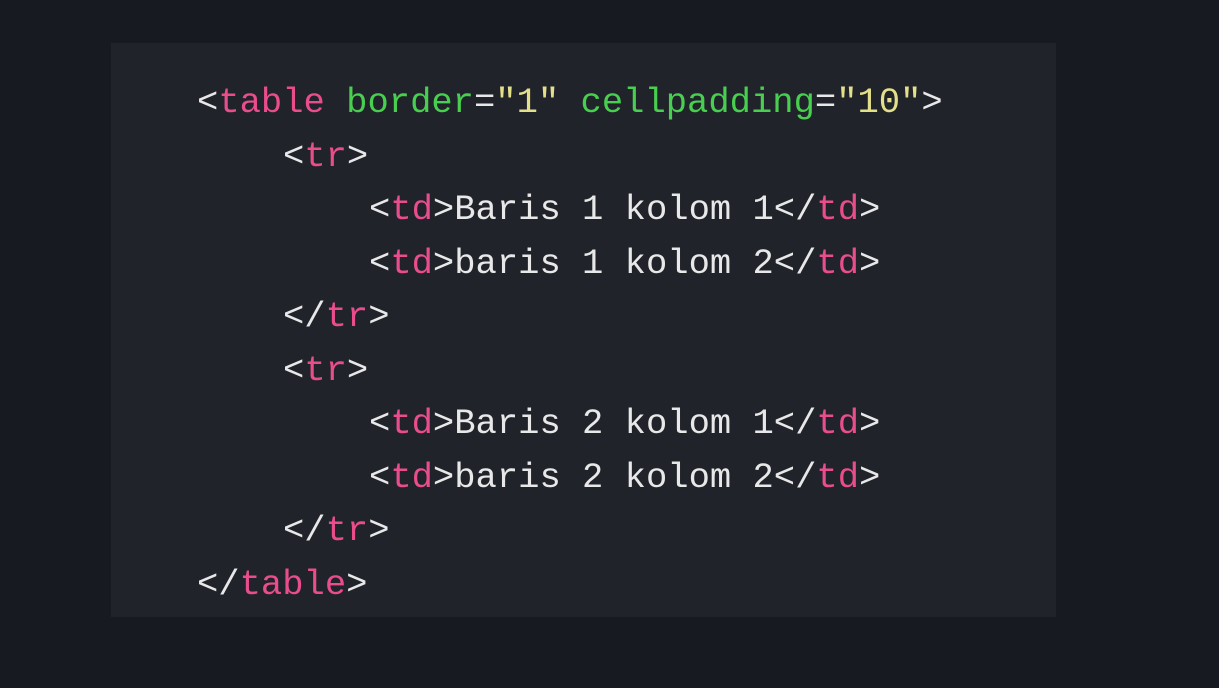 Image resolution: width=1219 pixels, height=688 pixels. Describe the element at coordinates (614, 477) in the screenshot. I see `code-text: baris 2 kolom 2` at that location.